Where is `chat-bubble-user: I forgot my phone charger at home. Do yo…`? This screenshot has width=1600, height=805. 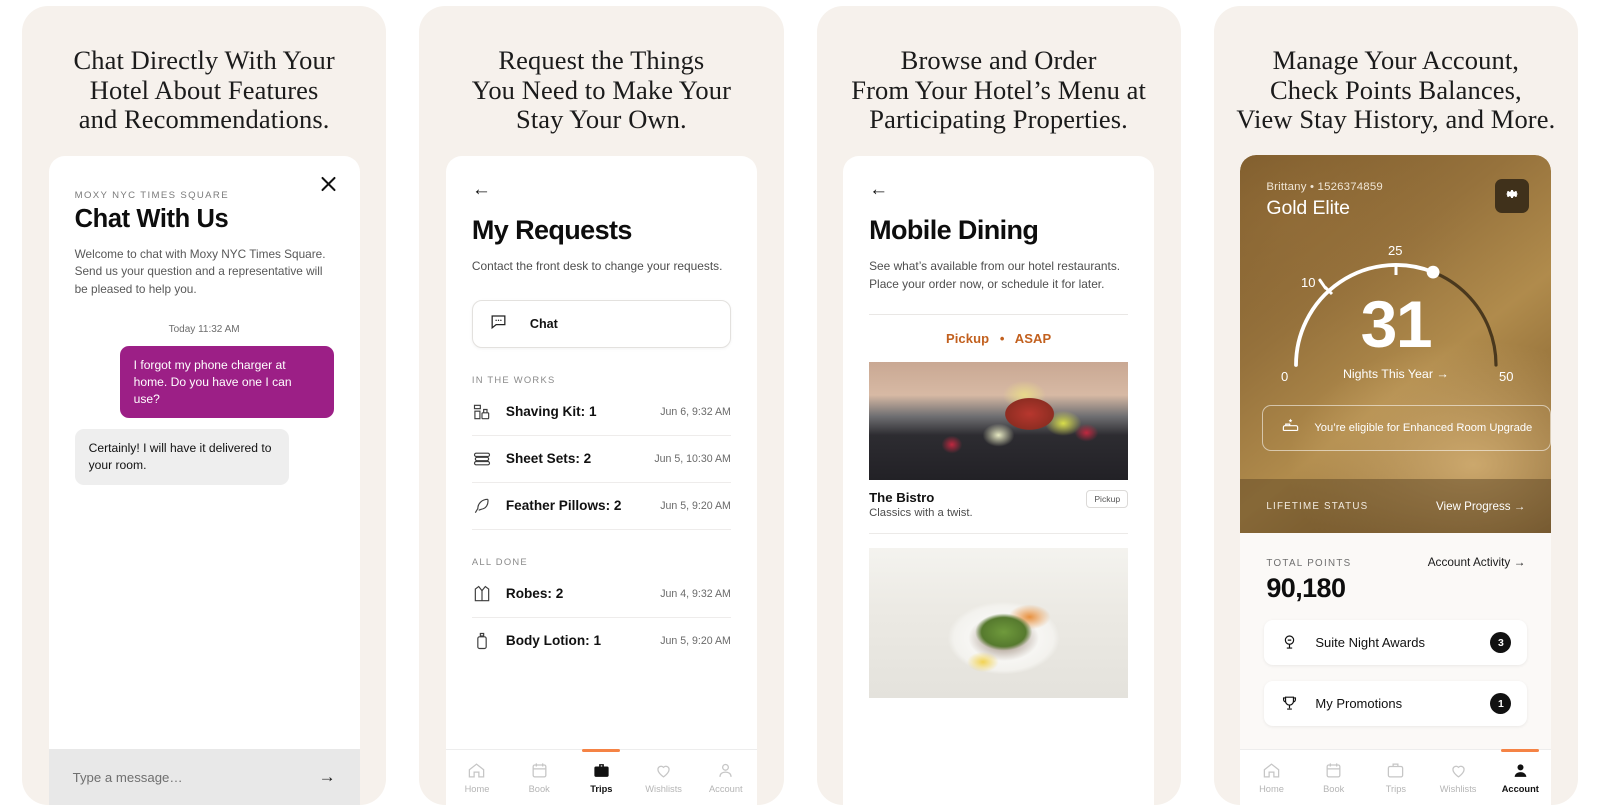
chat-bubble-user: I forgot my phone charger at home. Do yo… is located at coordinates (226, 382).